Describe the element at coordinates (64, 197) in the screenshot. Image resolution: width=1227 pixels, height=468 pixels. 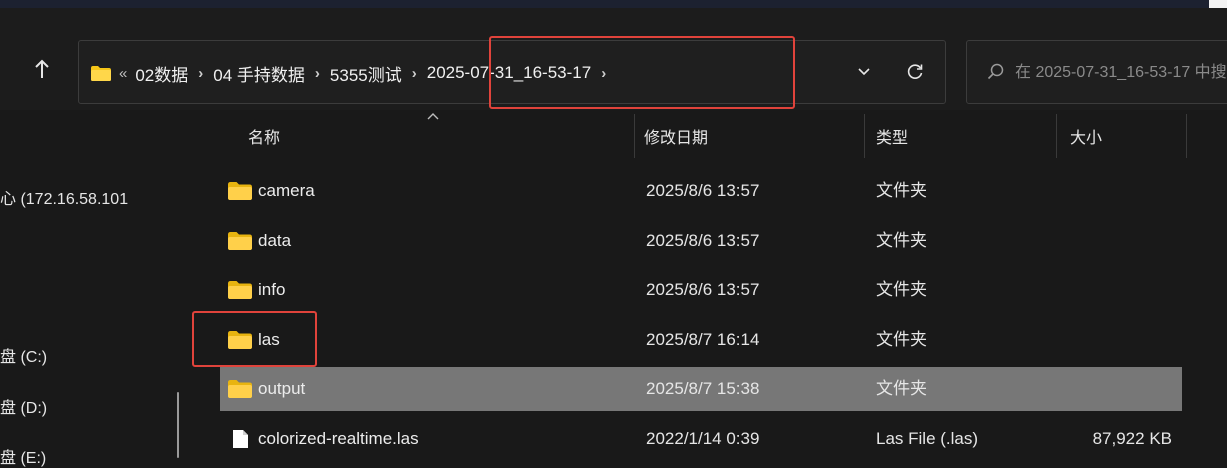
I see `nav-item-network: 心 (172.16.58.101` at that location.